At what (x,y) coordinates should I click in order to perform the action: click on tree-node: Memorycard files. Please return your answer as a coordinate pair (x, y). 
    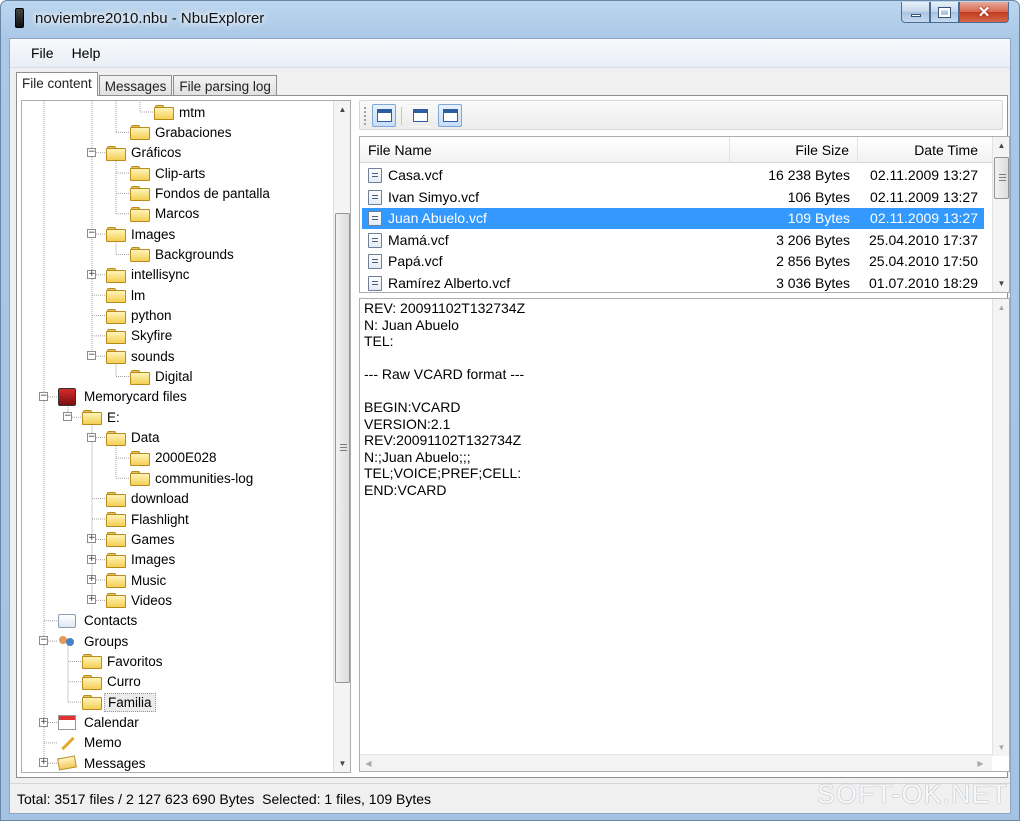
    Looking at the image, I should click on (124, 397).